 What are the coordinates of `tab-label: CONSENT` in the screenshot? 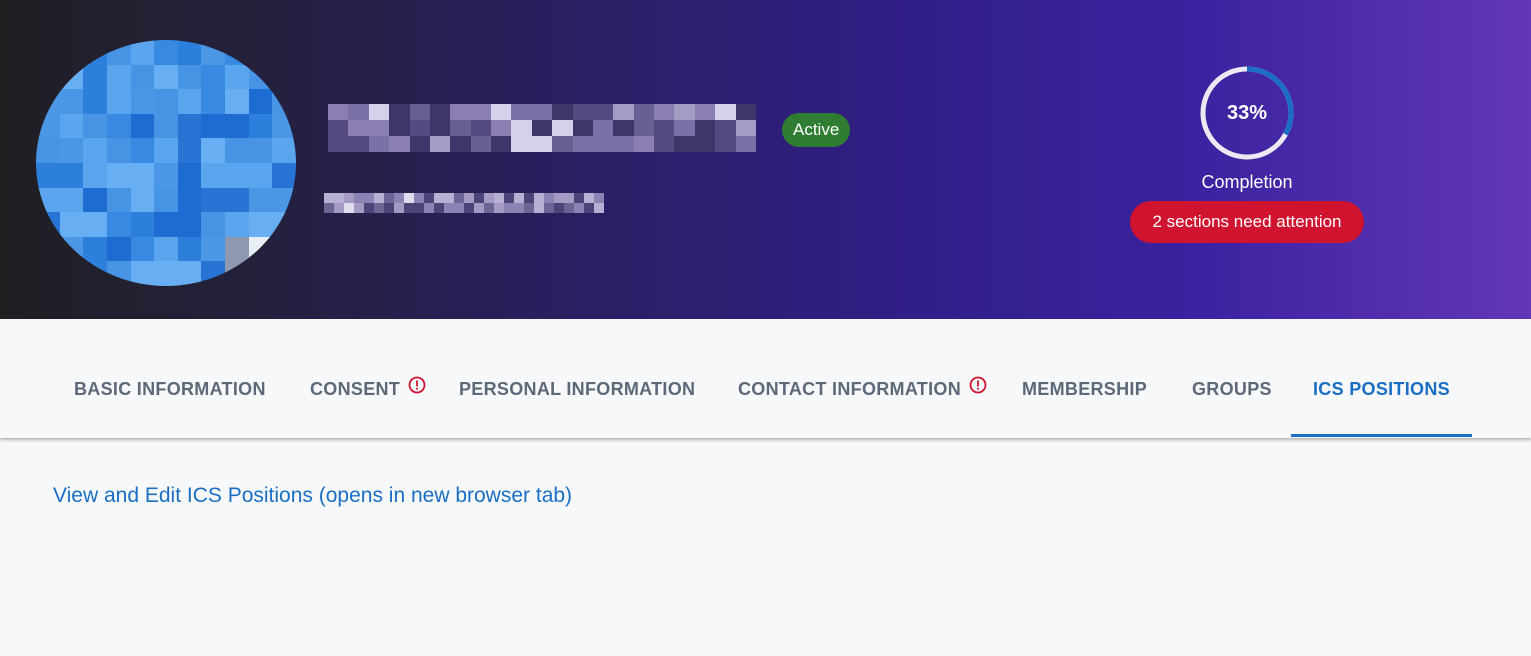 It's located at (355, 389).